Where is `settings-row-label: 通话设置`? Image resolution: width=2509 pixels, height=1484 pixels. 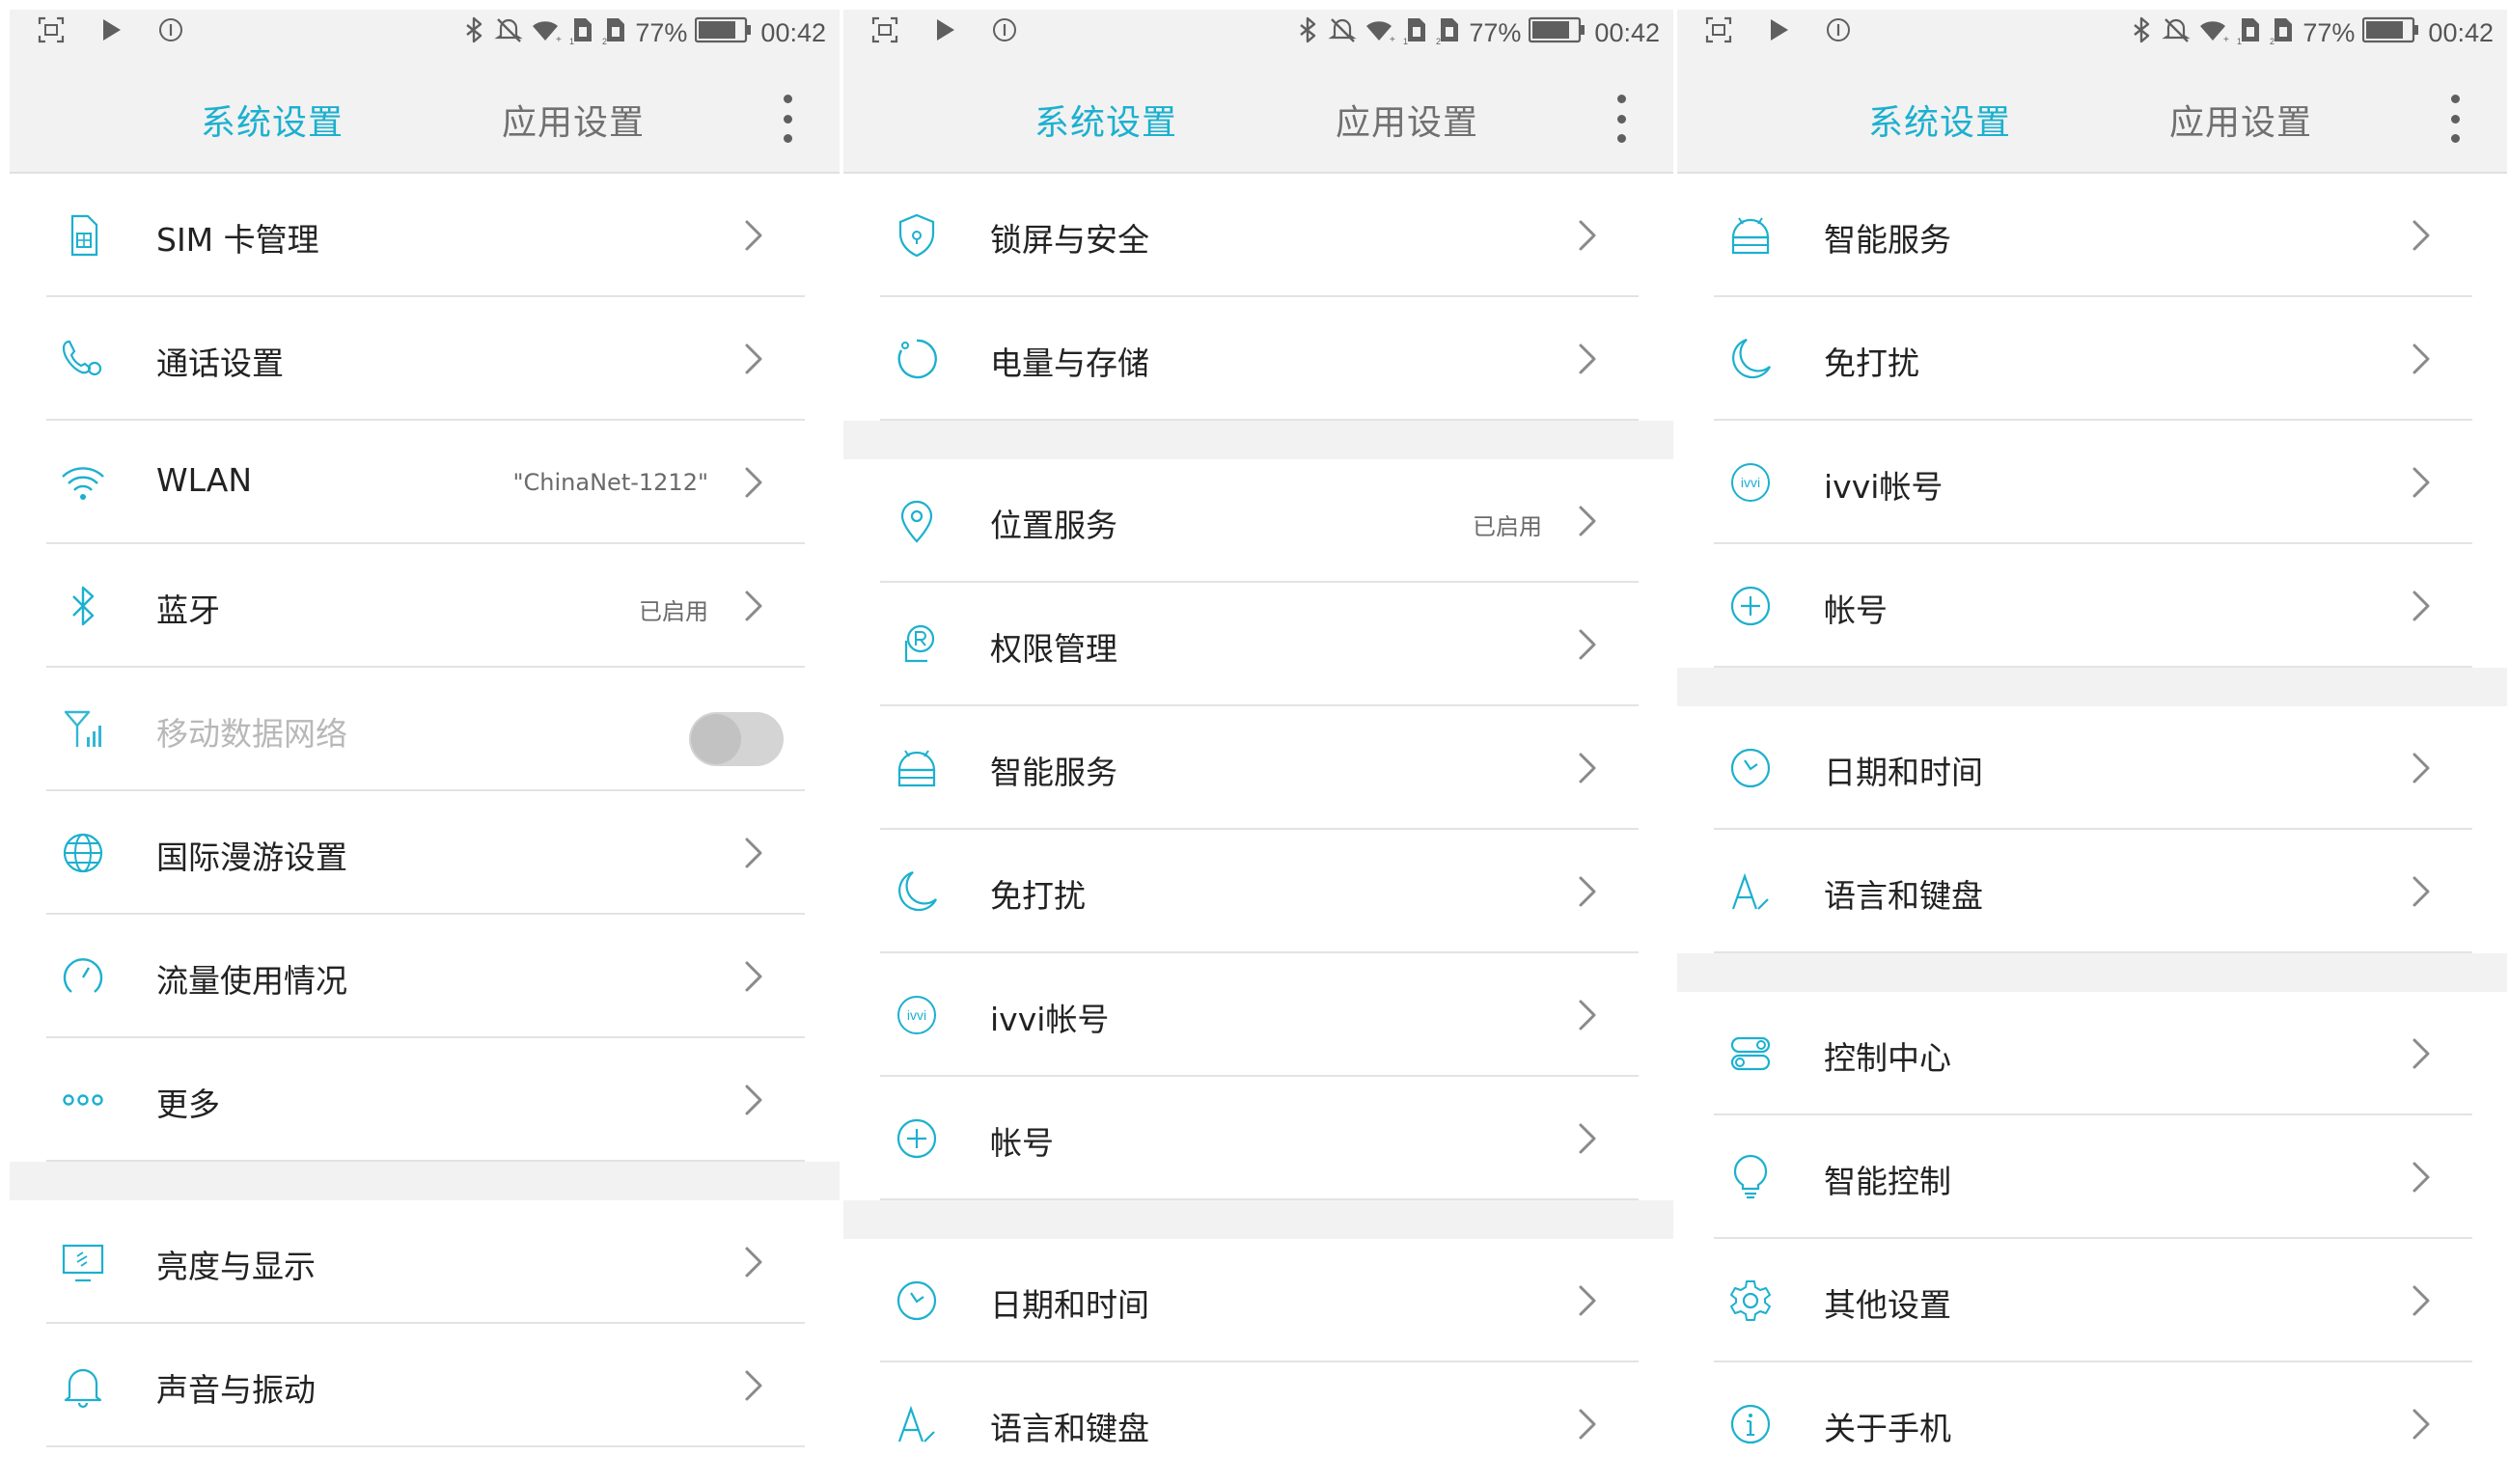
settings-row-label: 通话设置 is located at coordinates (220, 363).